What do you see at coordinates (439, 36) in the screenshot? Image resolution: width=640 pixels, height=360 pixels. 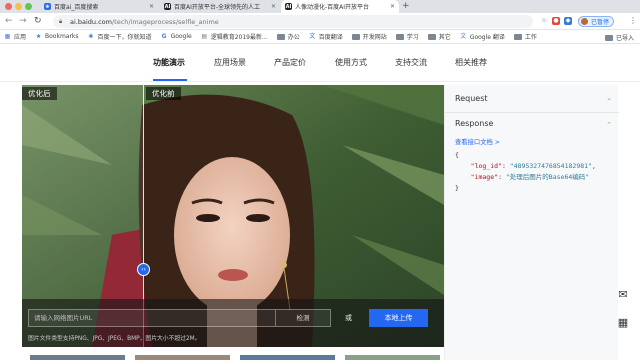 I see `bookmark-folder: 其它` at bounding box center [439, 36].